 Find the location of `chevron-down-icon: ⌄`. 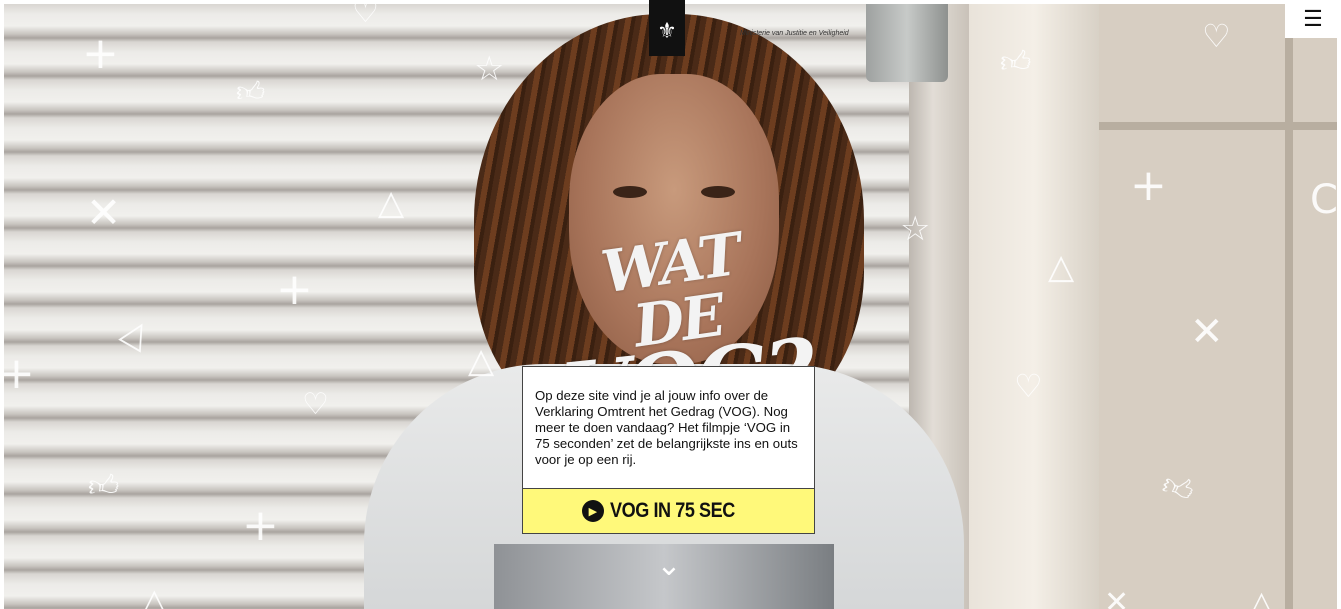

chevron-down-icon: ⌄ is located at coordinates (669, 566).